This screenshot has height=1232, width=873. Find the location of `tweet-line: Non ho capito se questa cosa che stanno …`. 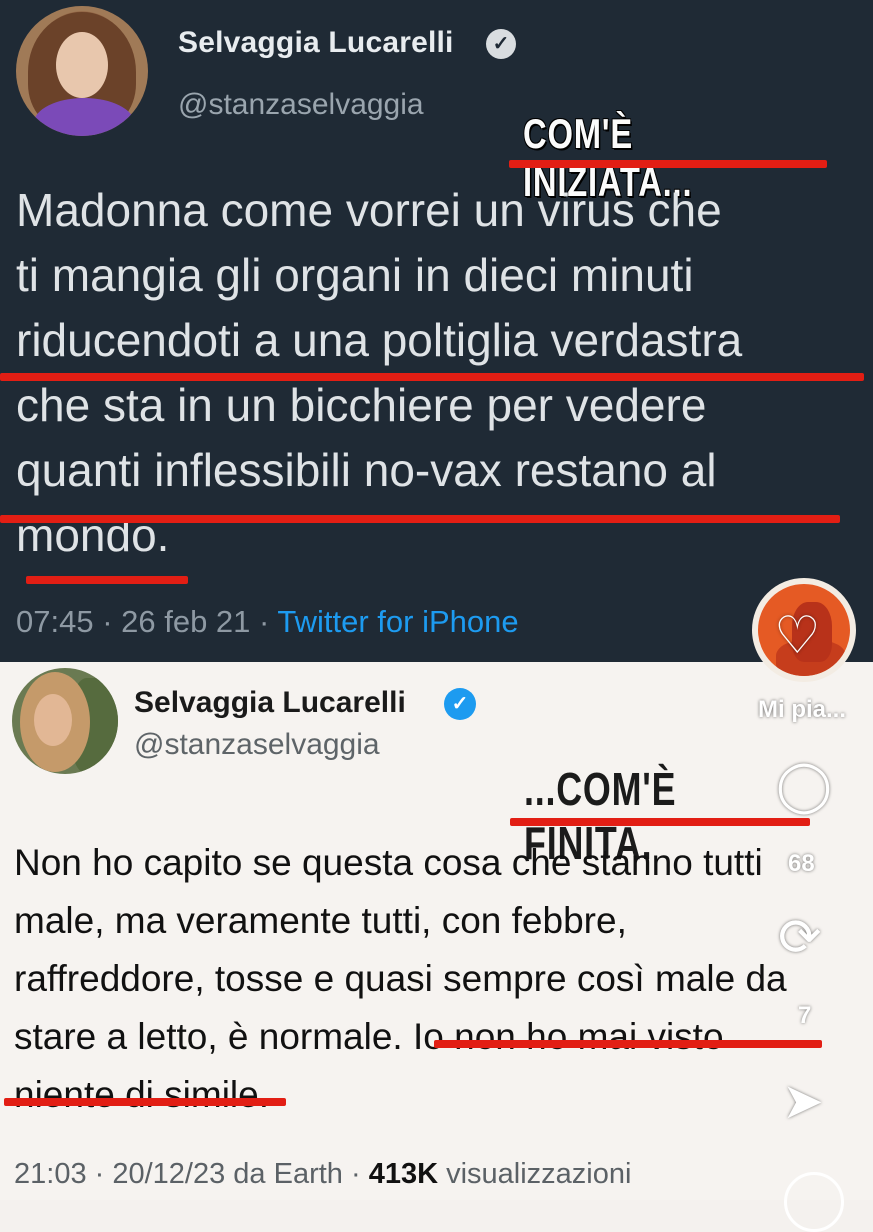

tweet-line: Non ho capito se questa cosa che stanno … is located at coordinates (388, 862).